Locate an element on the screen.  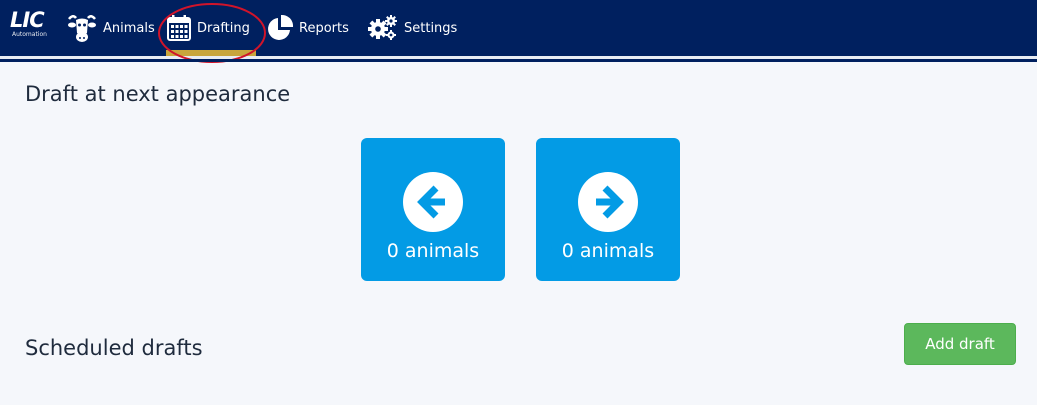
brand-tagline: Automation is located at coordinates (29, 34).